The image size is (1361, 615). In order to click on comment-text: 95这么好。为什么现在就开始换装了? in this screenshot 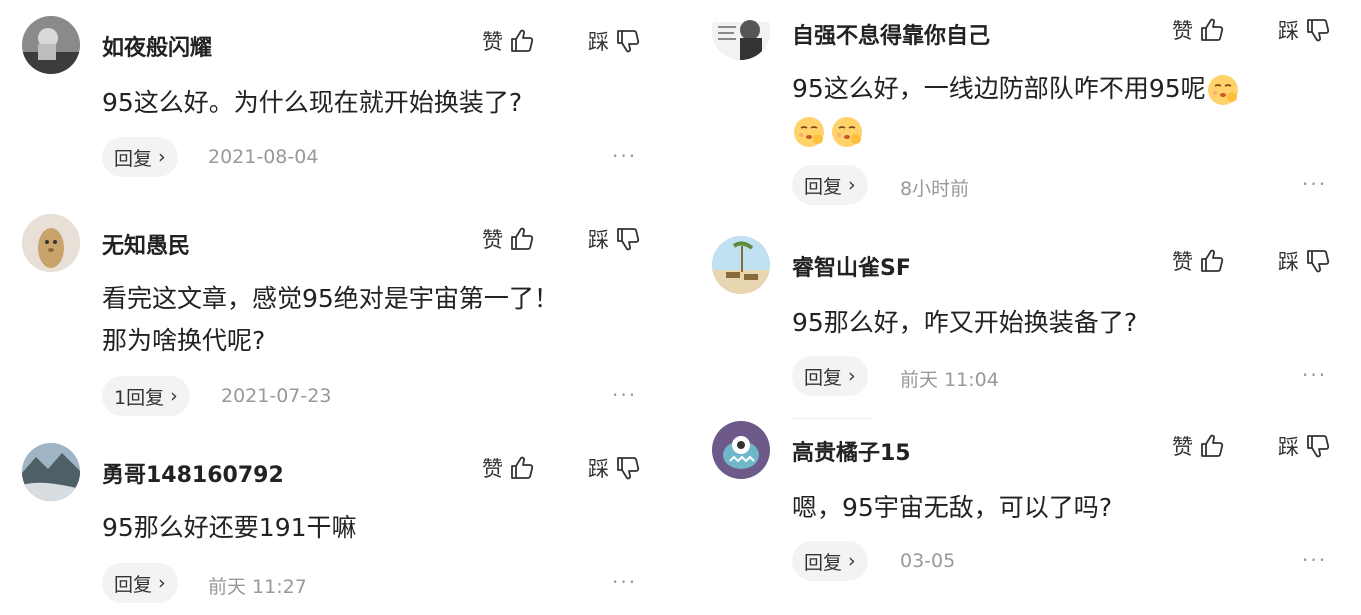, I will do `click(312, 102)`.